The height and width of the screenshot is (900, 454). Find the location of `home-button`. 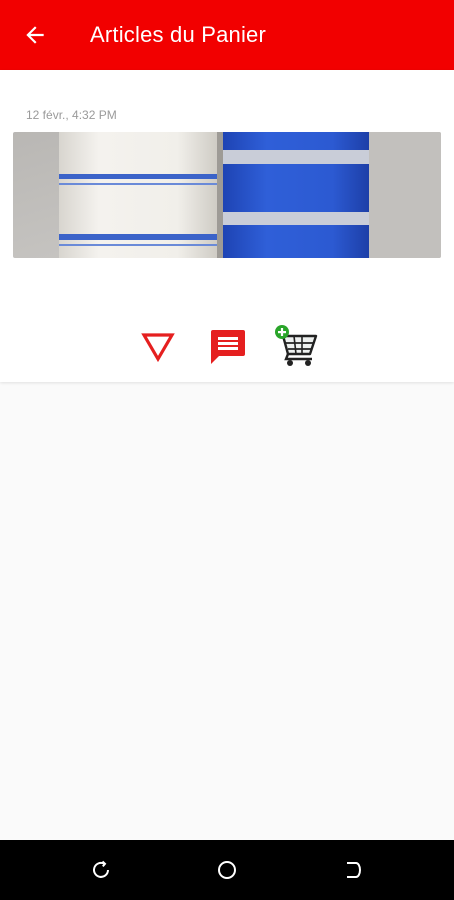

home-button is located at coordinates (227, 870).